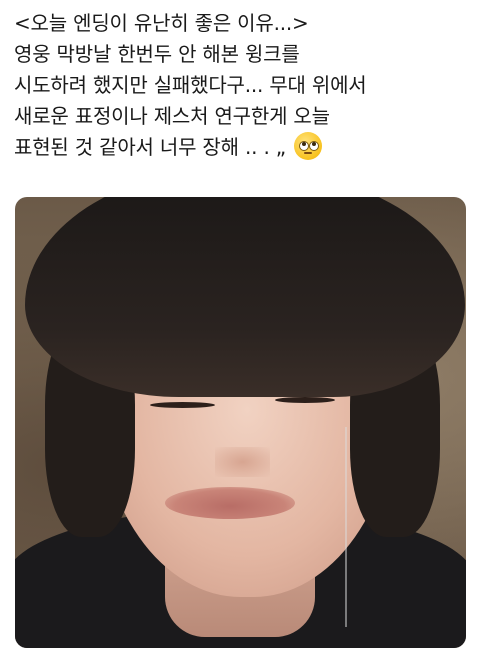  I want to click on tweet-line: <오늘 엔딩이 유난히 좋은 이유...>, so click(161, 23).